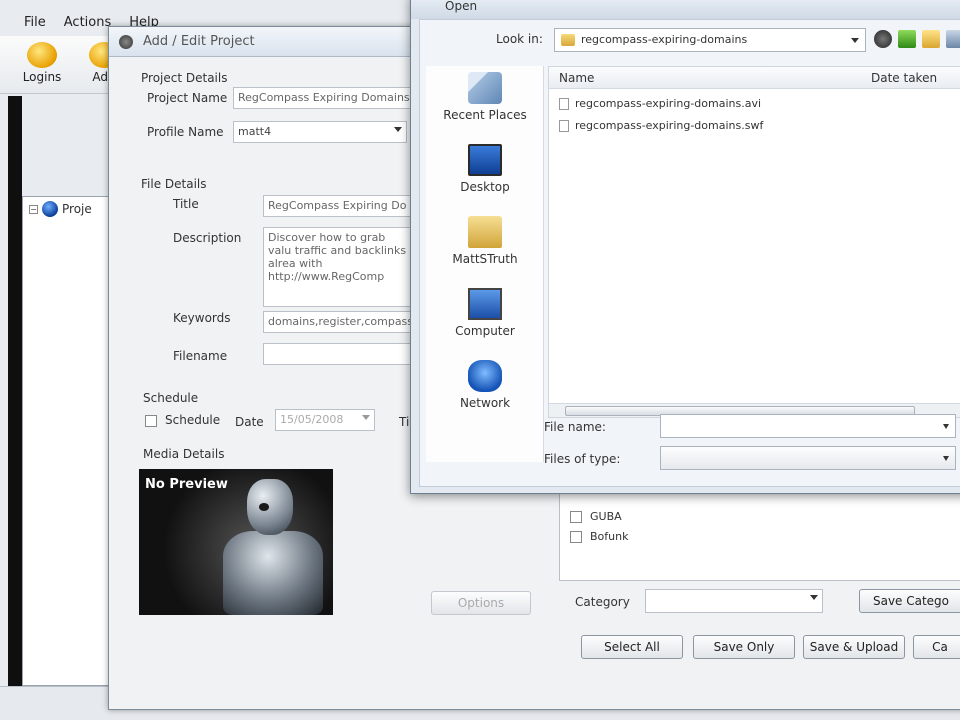  I want to click on logins-icon, so click(42, 55).